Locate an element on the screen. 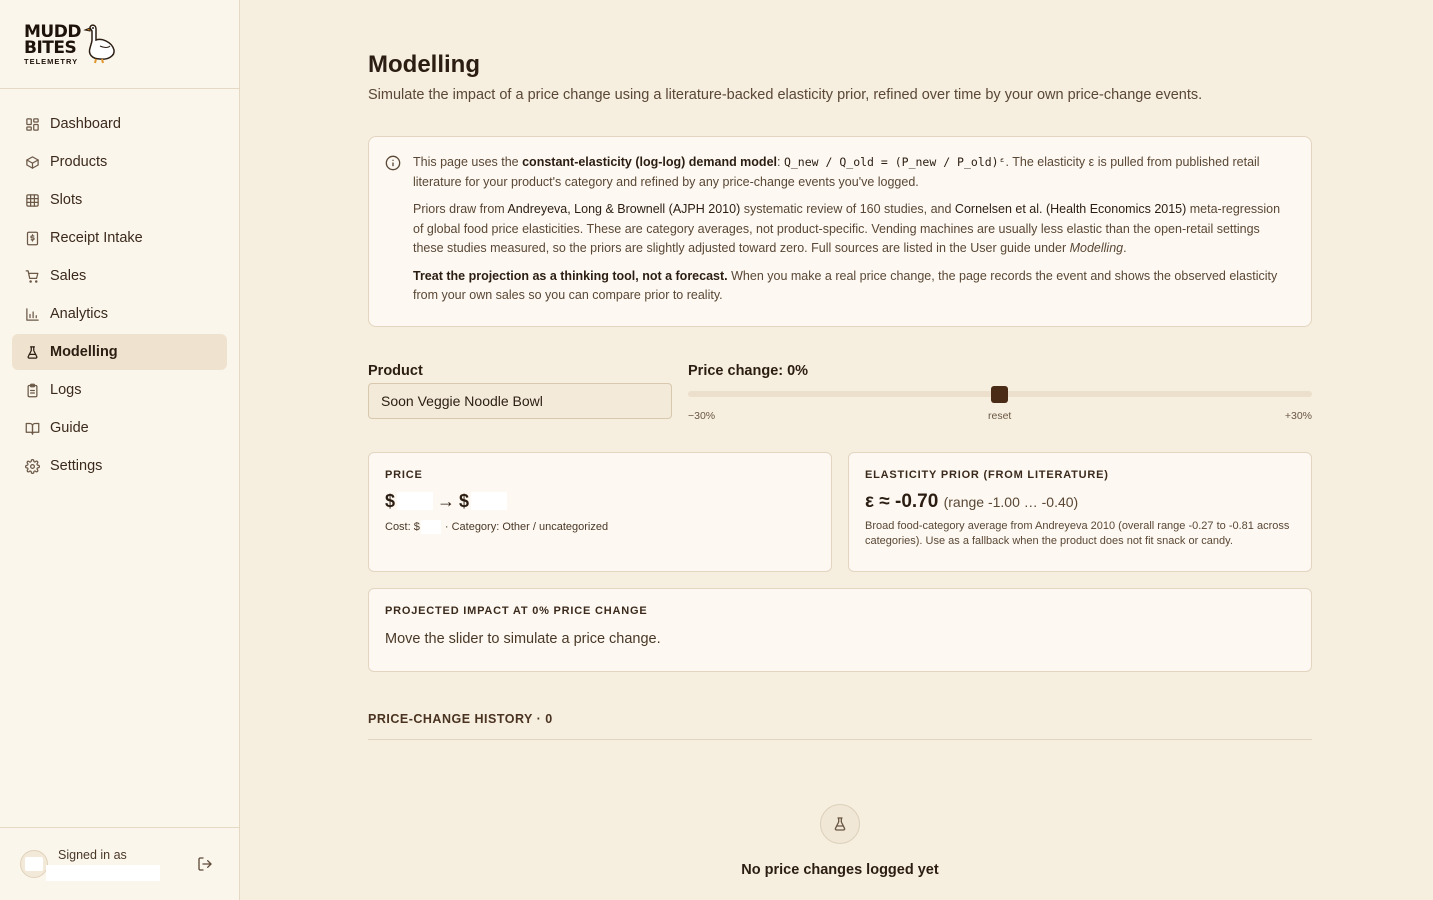 The height and width of the screenshot is (900, 1433). sidebar-item-label: Products is located at coordinates (79, 162).